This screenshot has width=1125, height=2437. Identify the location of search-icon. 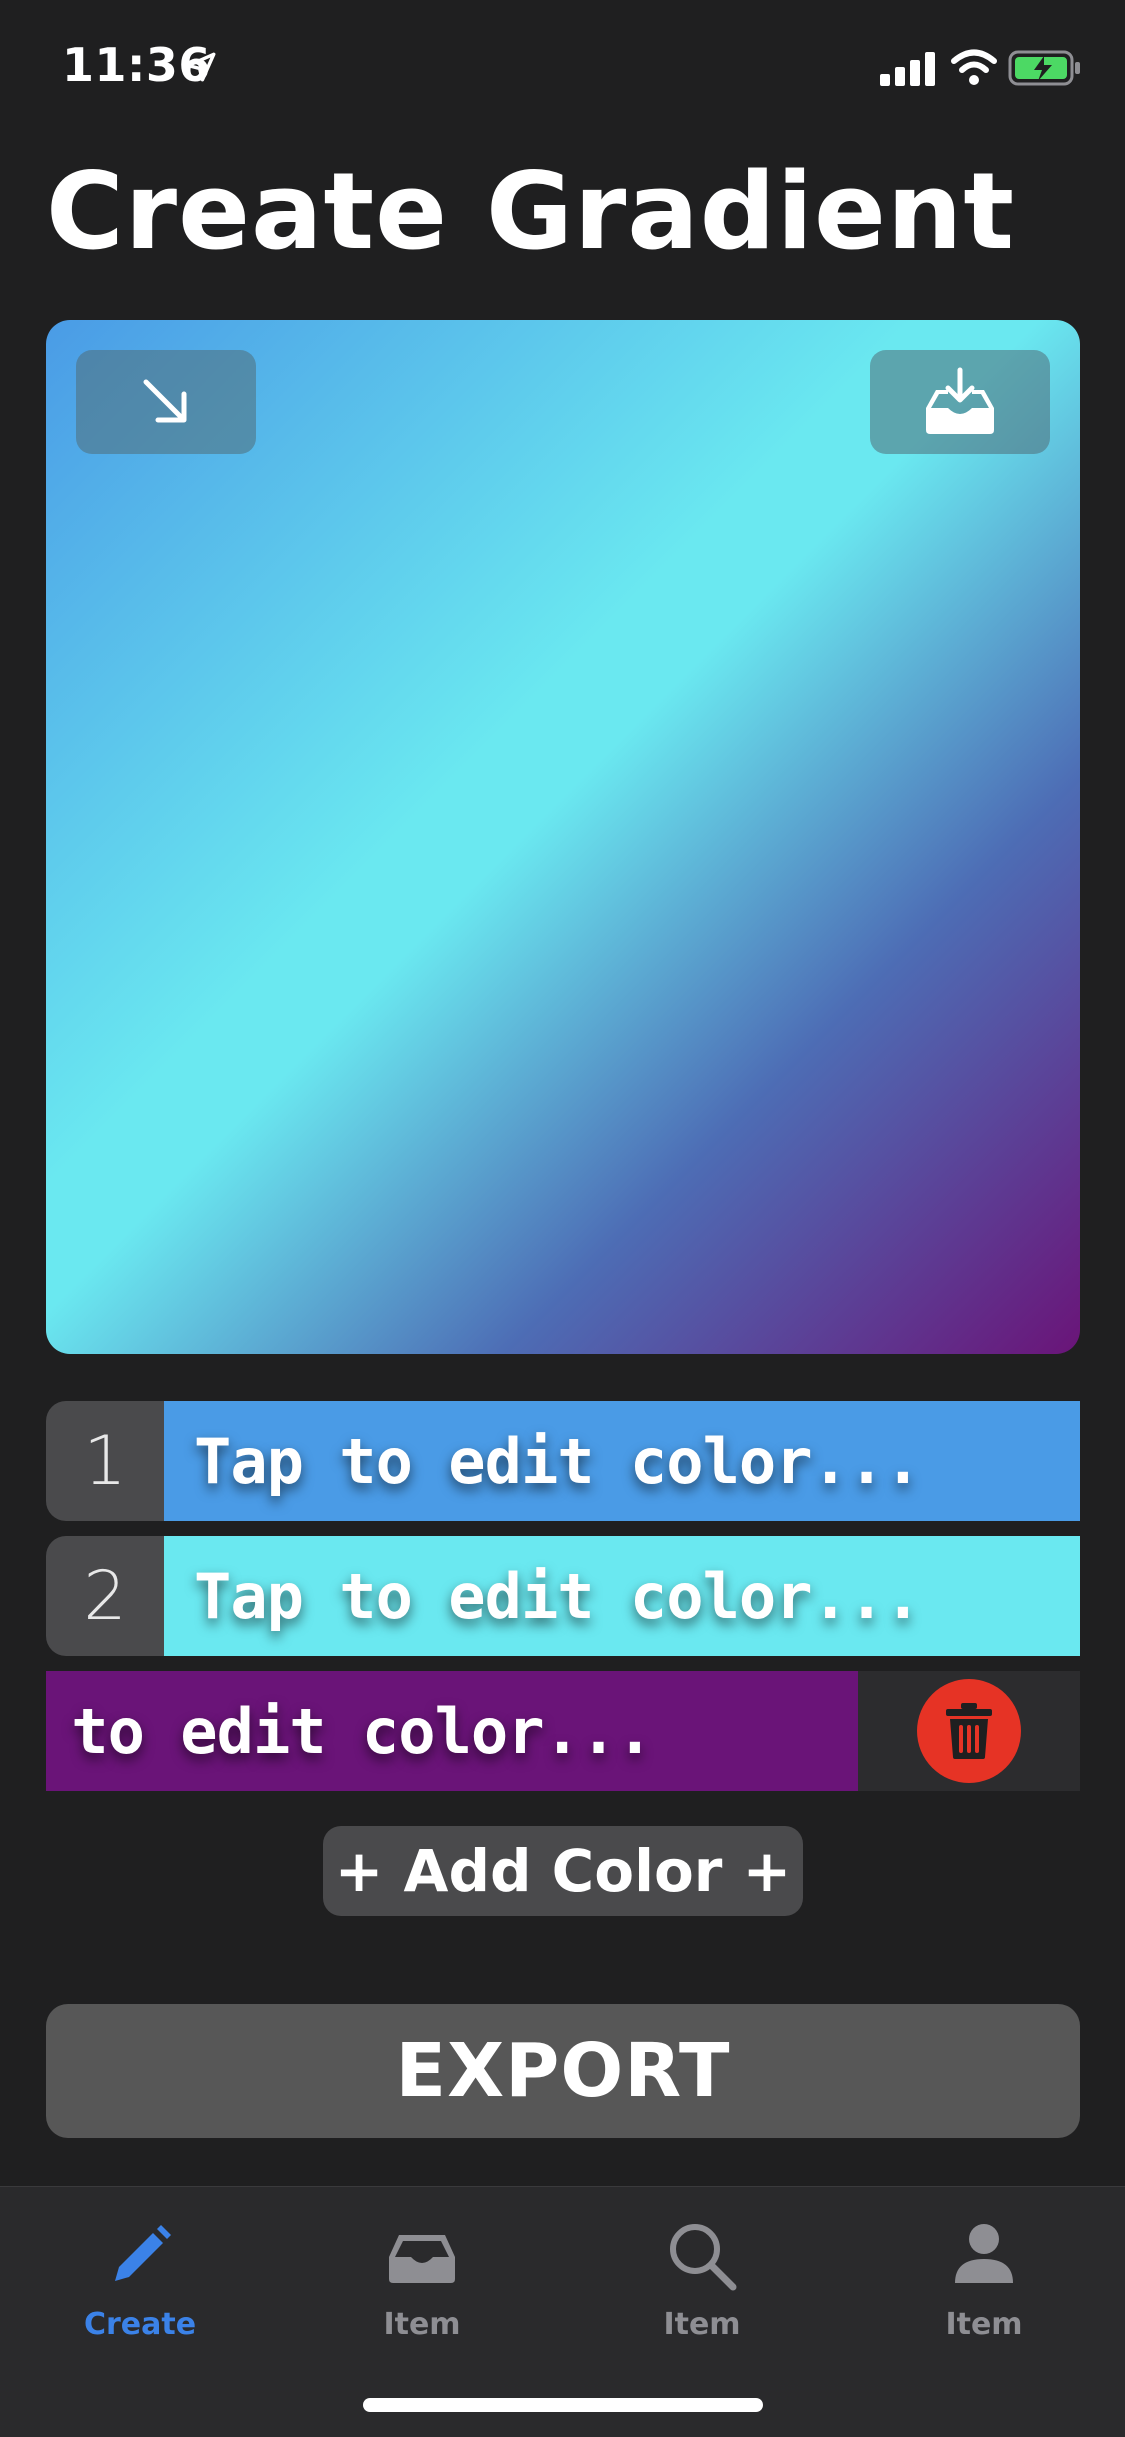
(703, 2257).